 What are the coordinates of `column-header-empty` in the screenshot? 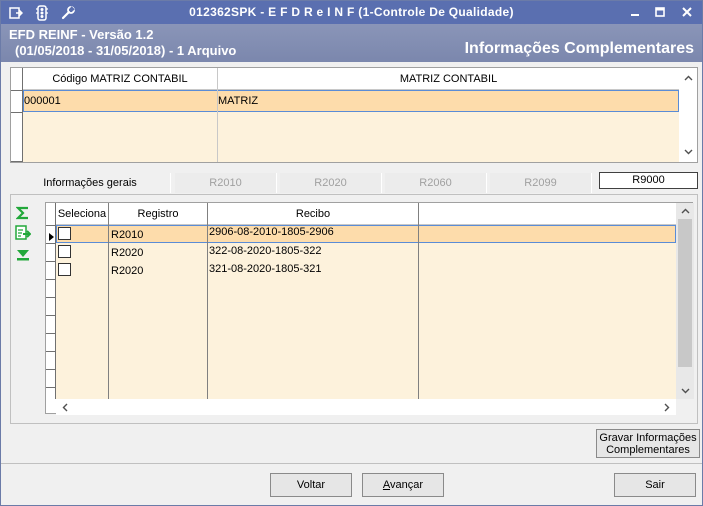 It's located at (547, 214).